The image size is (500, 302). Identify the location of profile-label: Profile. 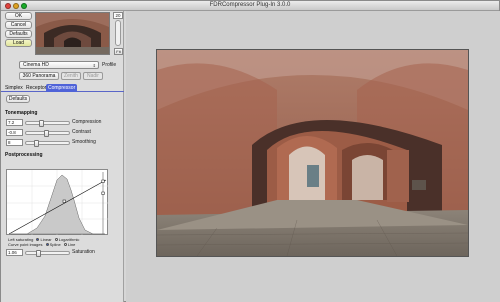
(109, 65).